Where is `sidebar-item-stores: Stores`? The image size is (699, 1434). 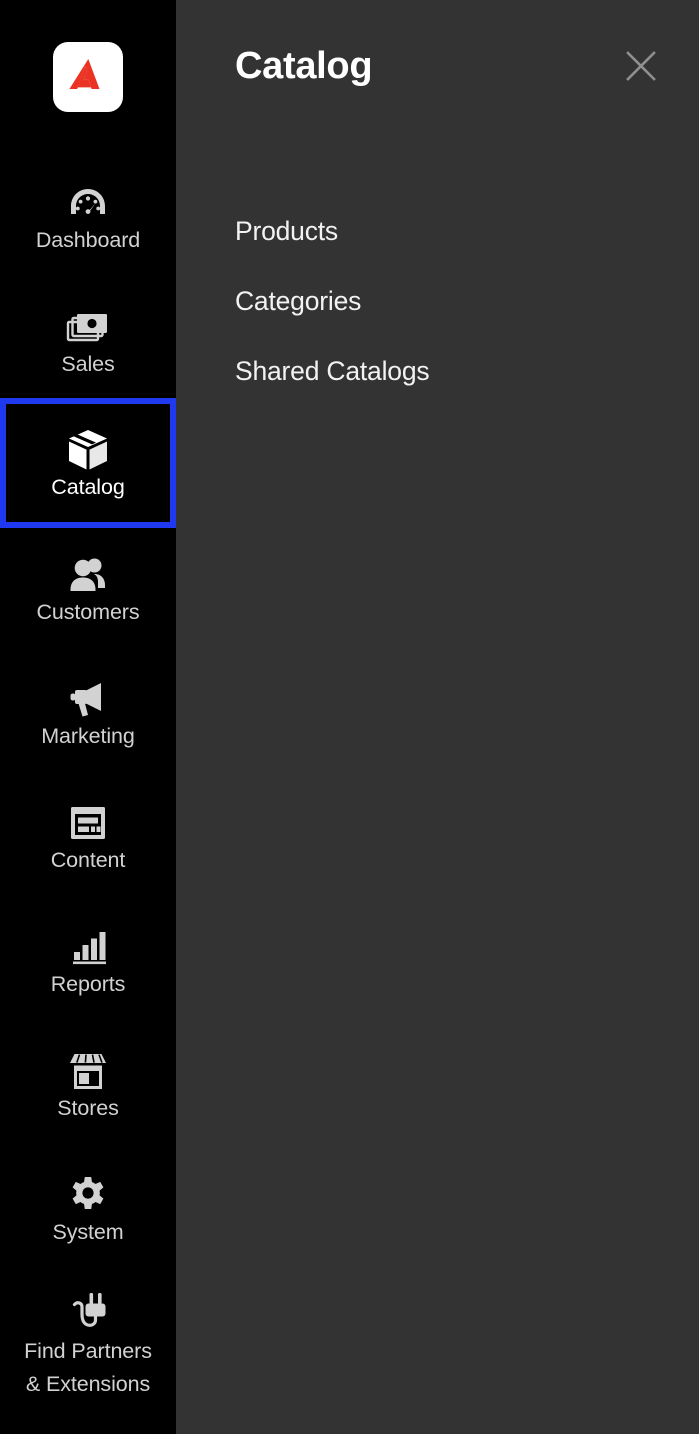
sidebar-item-stores: Stores is located at coordinates (88, 1084).